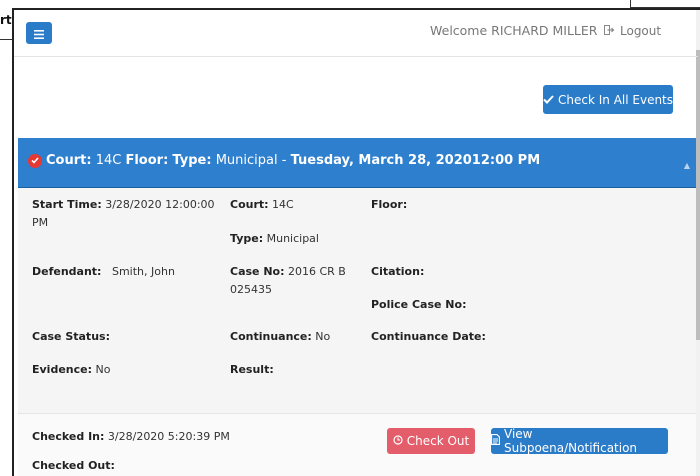 The image size is (700, 476). What do you see at coordinates (438, 441) in the screenshot?
I see `check-out-label: Check Out` at bounding box center [438, 441].